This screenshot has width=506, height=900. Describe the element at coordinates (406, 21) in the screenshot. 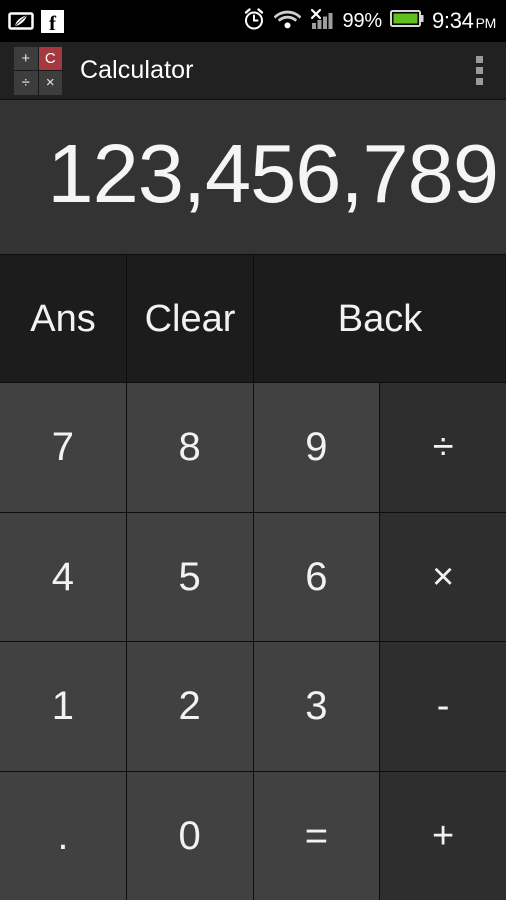

I see `battery-full-icon` at that location.